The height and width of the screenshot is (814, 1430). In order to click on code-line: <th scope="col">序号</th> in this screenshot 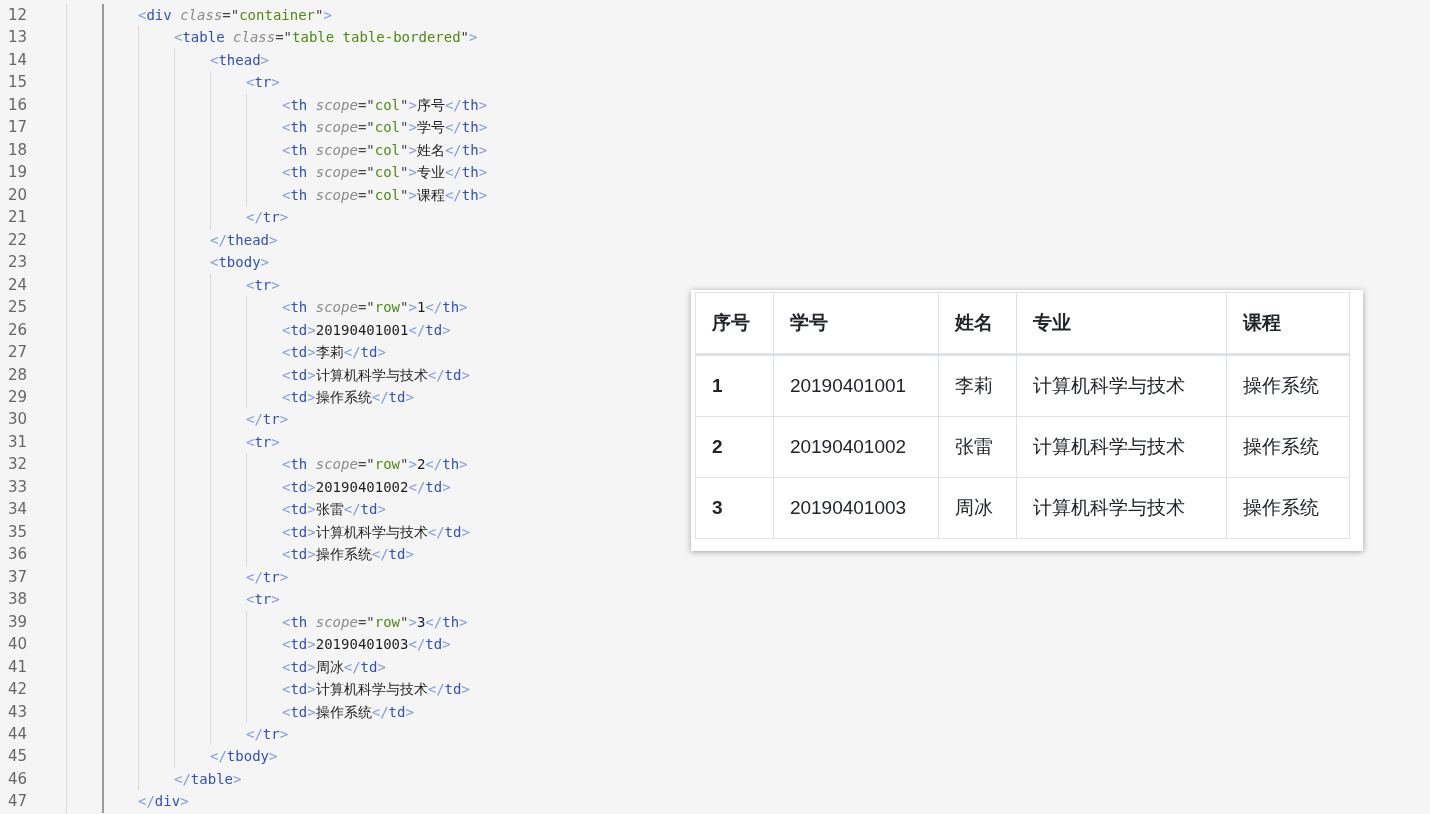, I will do `click(385, 105)`.